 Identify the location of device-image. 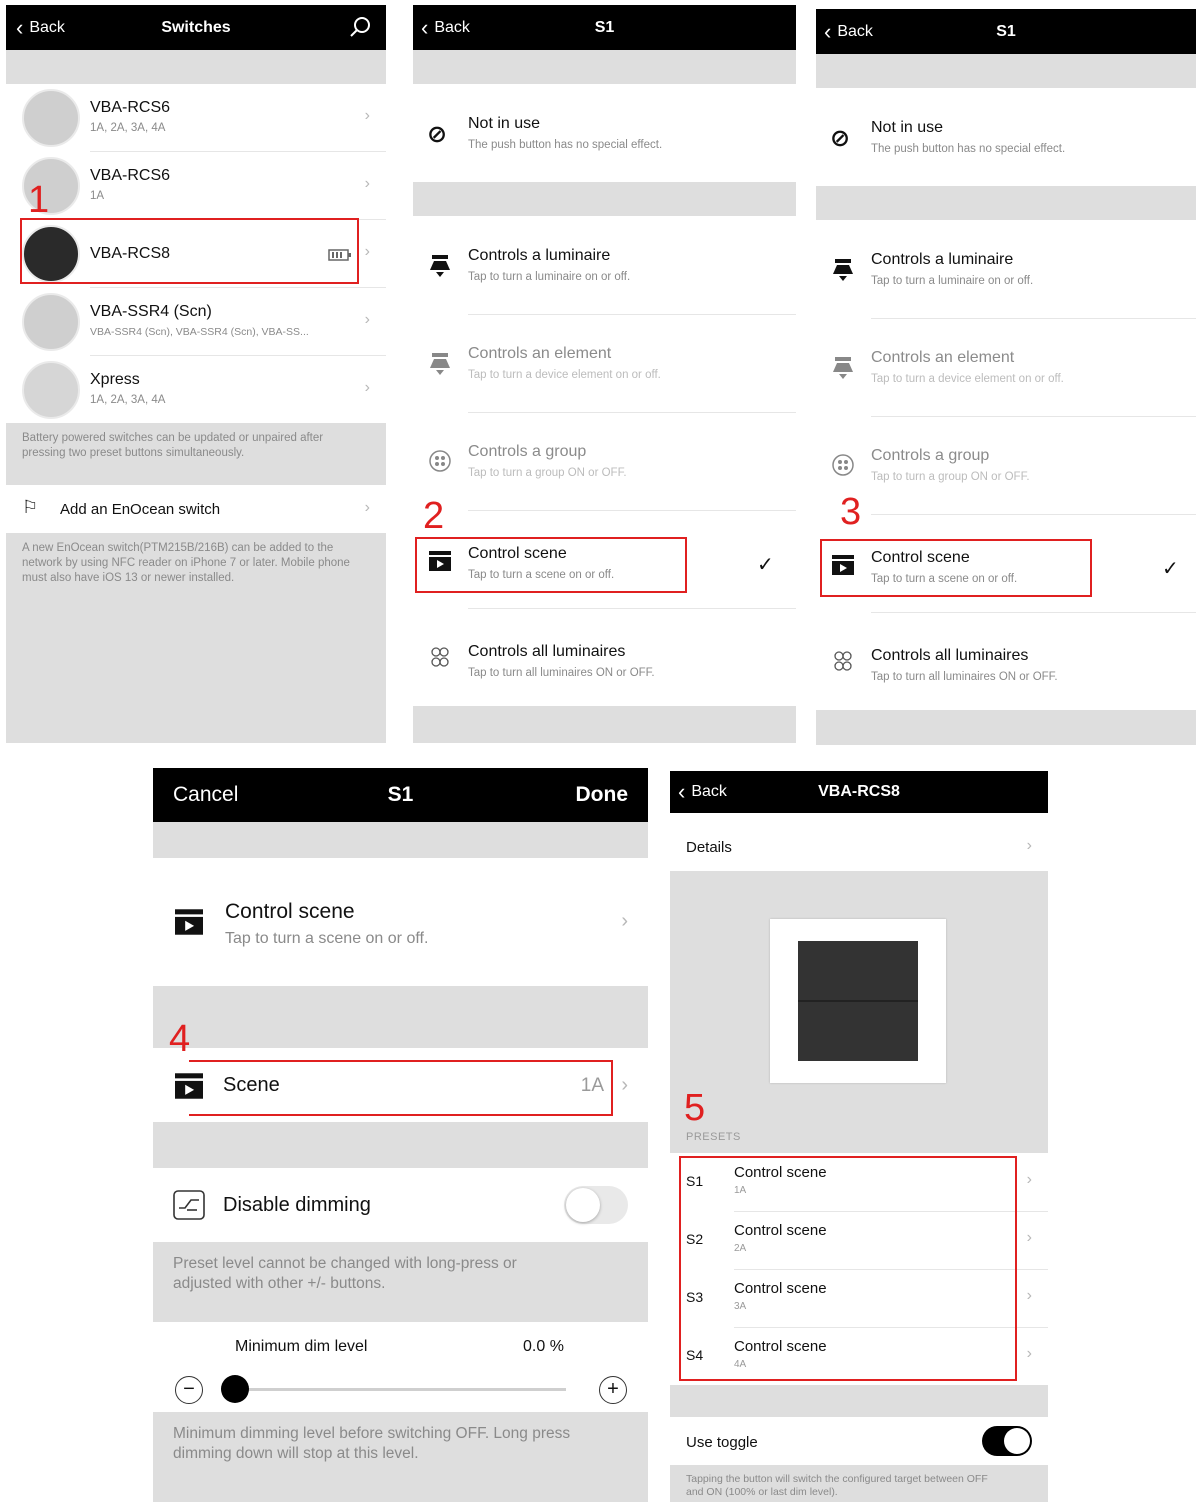
(858, 1001).